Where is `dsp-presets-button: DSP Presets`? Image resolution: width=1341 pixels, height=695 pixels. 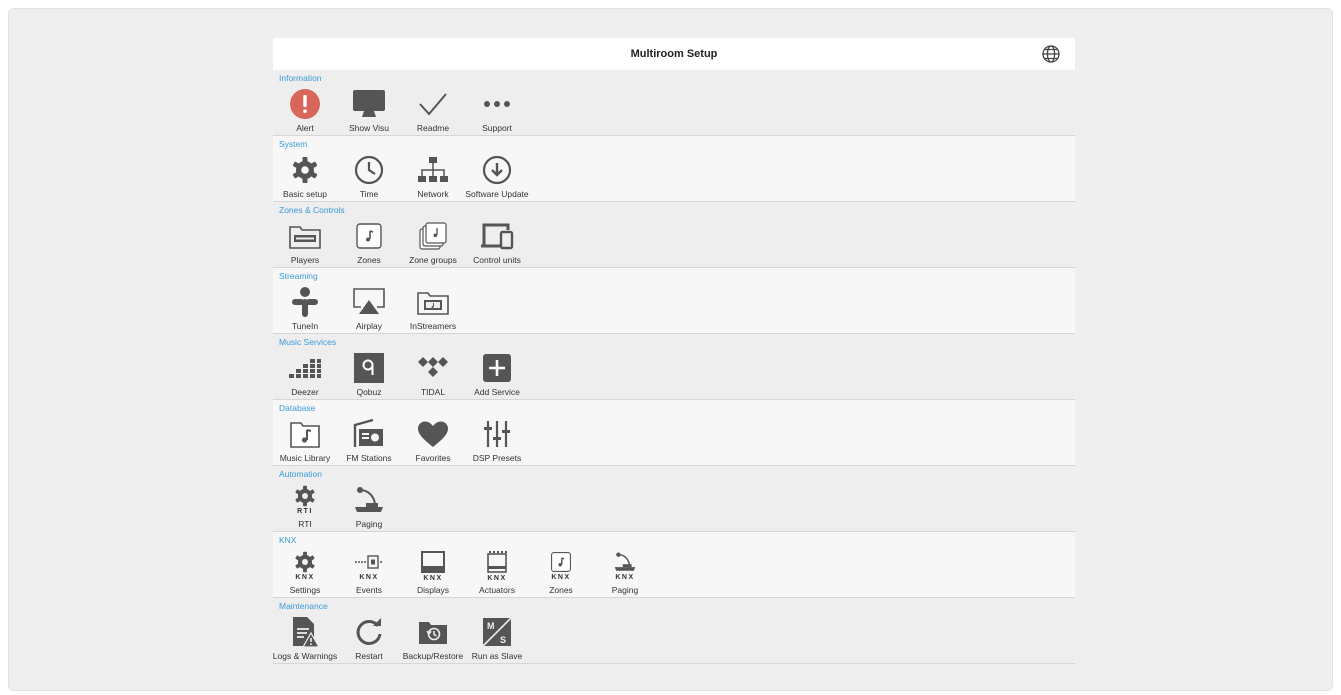 dsp-presets-button: DSP Presets is located at coordinates (497, 438).